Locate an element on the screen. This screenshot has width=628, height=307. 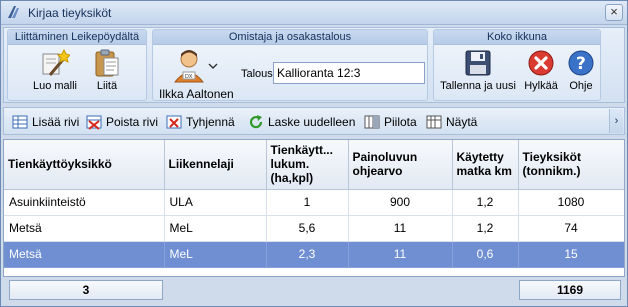
add-row-label: Lisää rivi is located at coordinates (56, 122).